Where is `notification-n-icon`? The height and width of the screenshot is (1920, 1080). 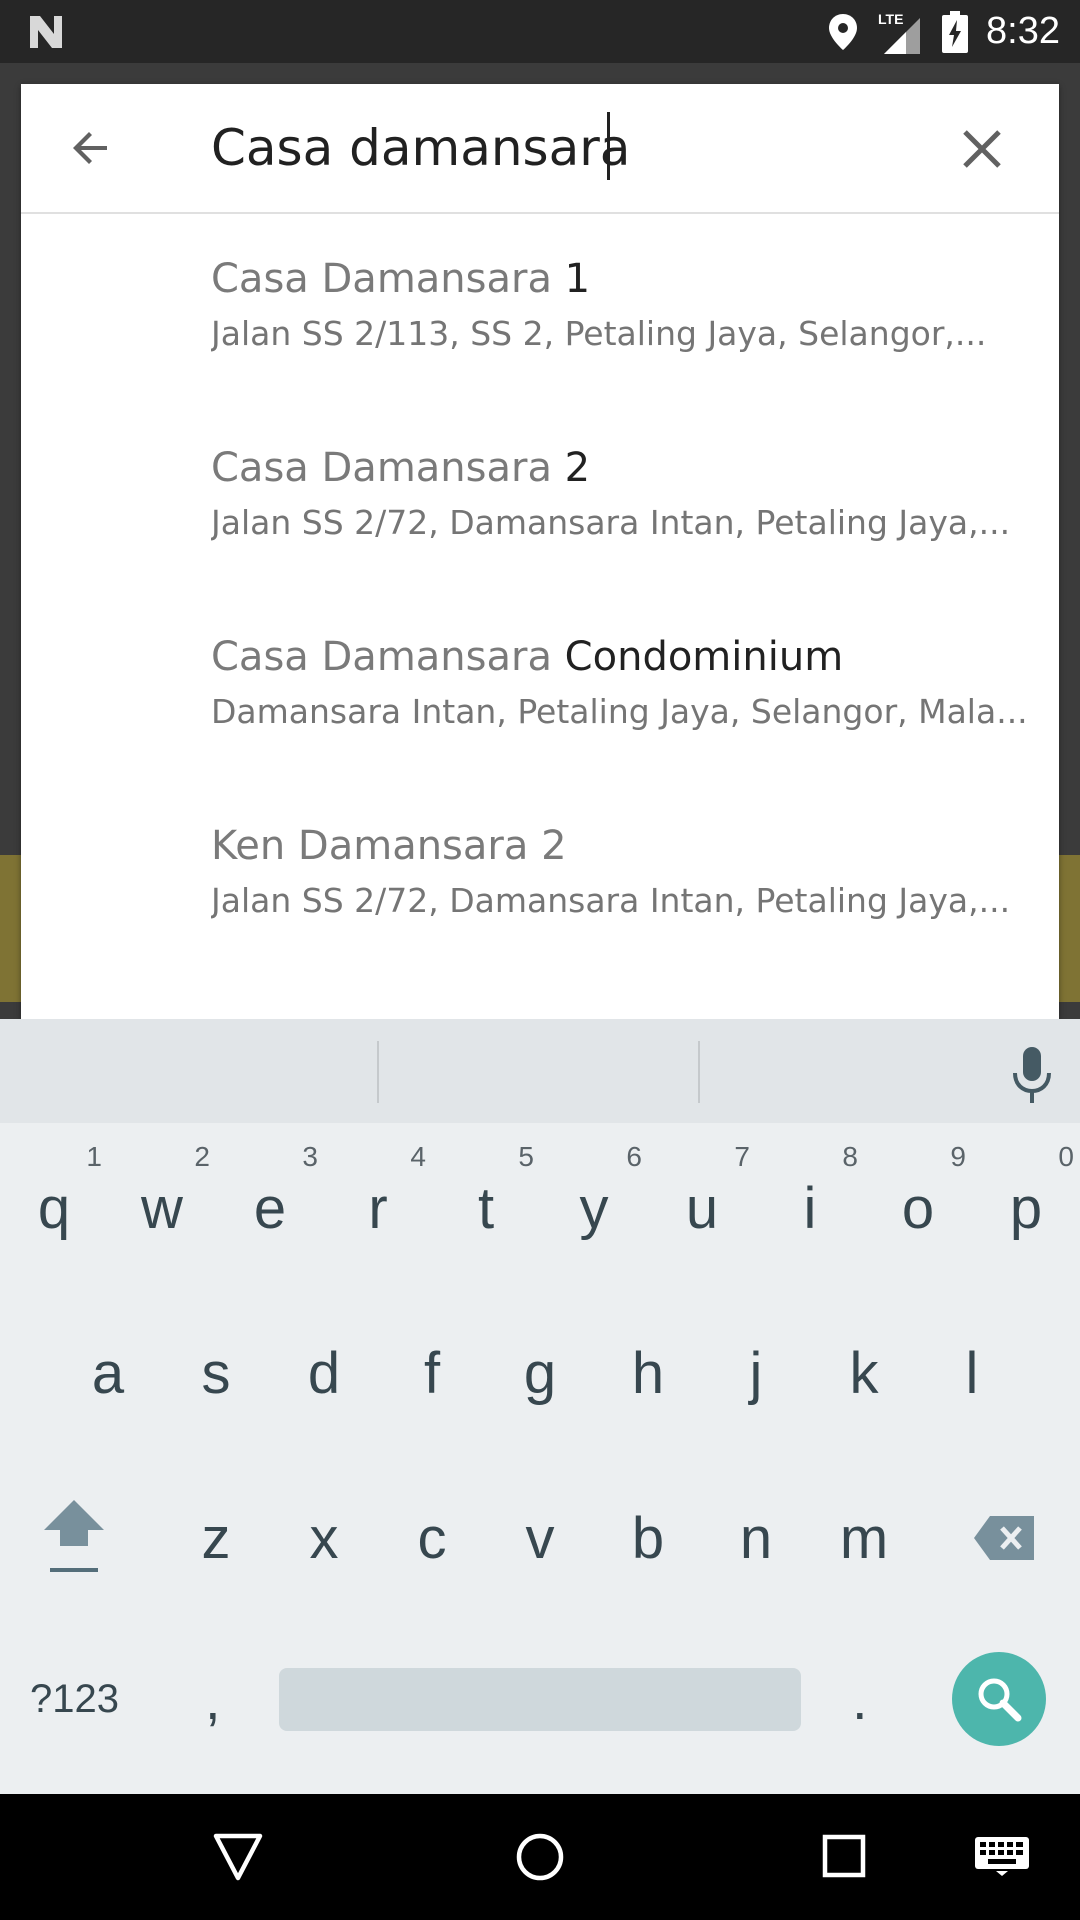
notification-n-icon is located at coordinates (46, 32).